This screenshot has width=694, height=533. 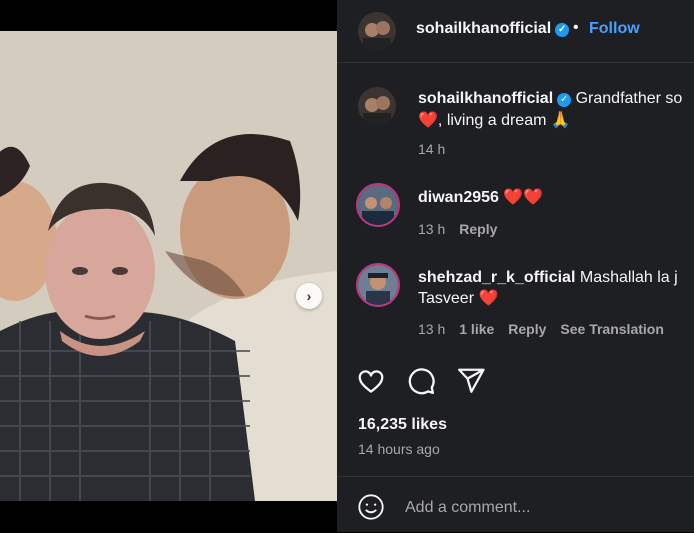 What do you see at coordinates (611, 329) in the screenshot?
I see `see-translation-button: See Translation` at bounding box center [611, 329].